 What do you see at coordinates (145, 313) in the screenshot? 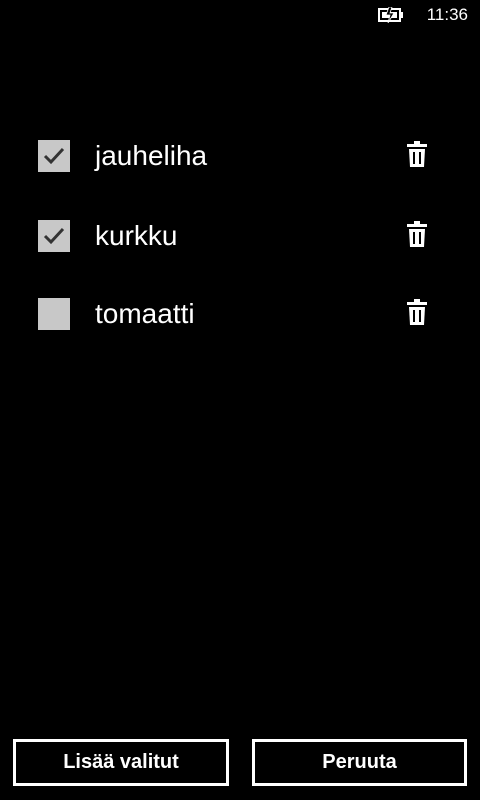
I see `item-label: tomaatti` at bounding box center [145, 313].